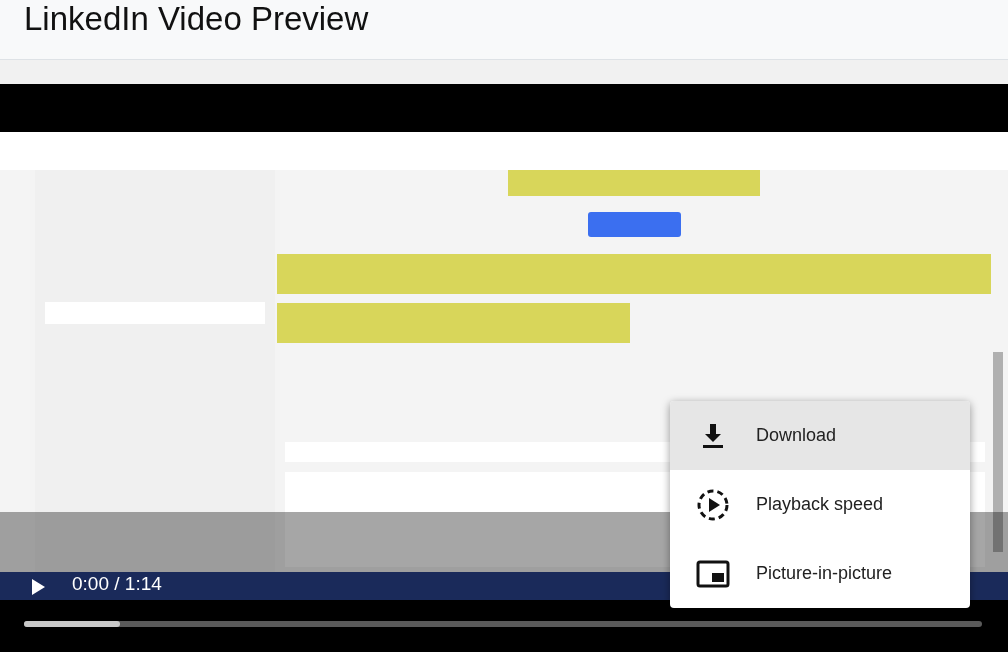  Describe the element at coordinates (820, 573) in the screenshot. I see `menu-item: Picture-in-picture` at that location.